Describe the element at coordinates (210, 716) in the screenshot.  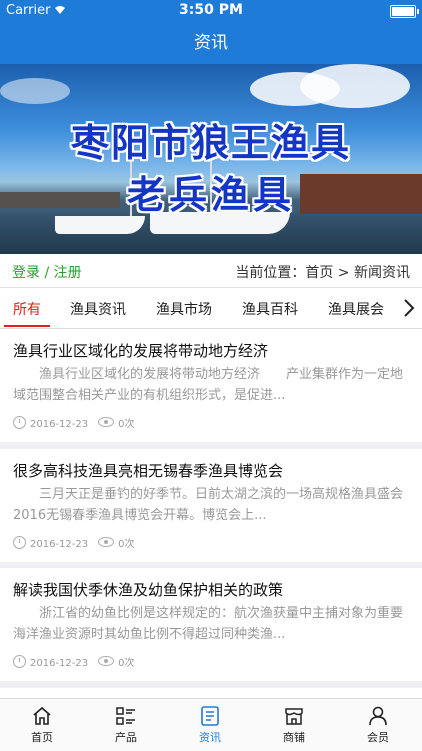
I see `document-icon` at that location.